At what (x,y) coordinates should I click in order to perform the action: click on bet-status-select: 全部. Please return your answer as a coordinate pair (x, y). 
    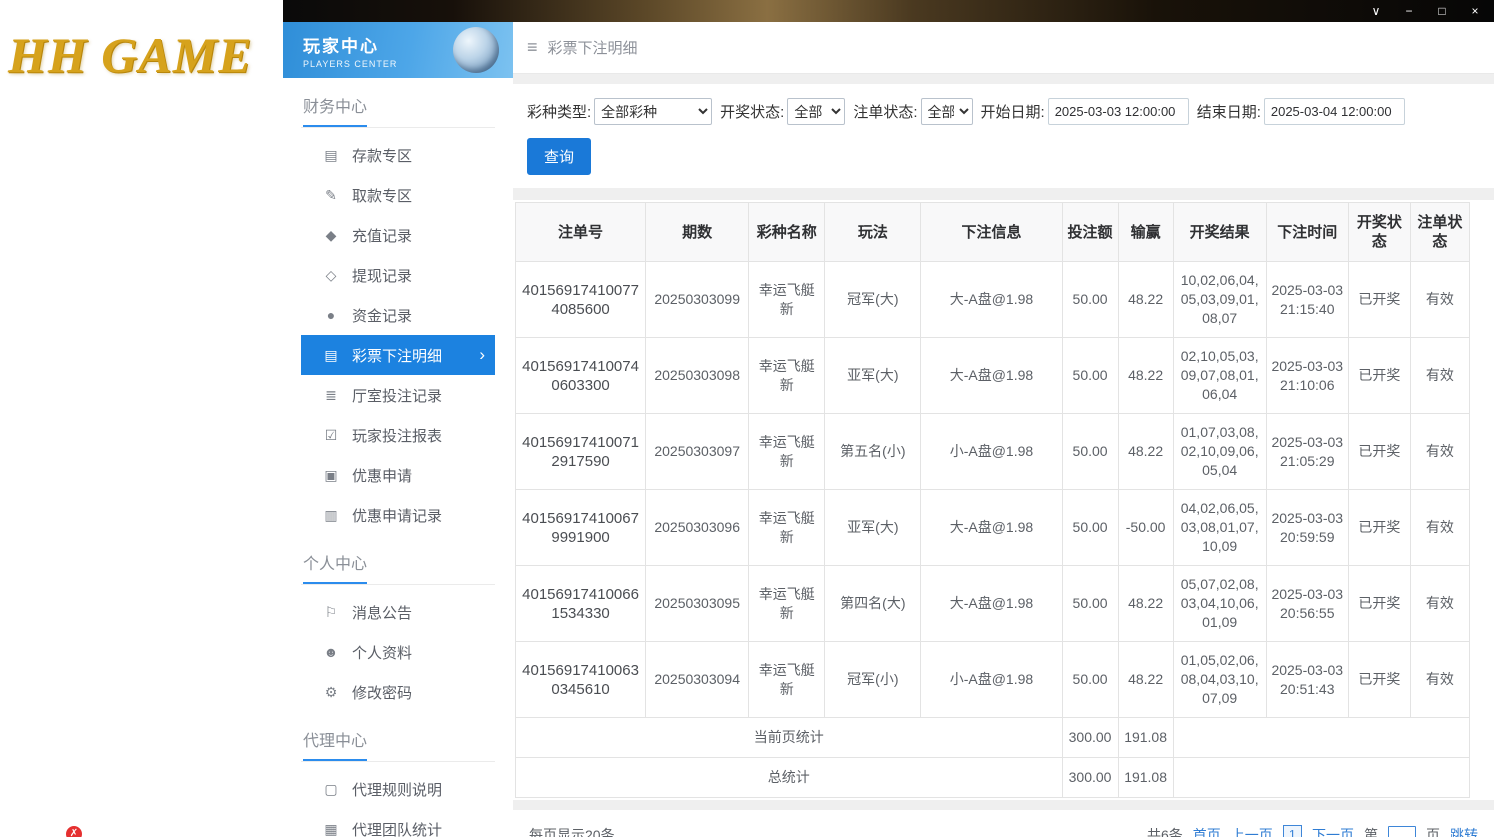
    Looking at the image, I should click on (946, 111).